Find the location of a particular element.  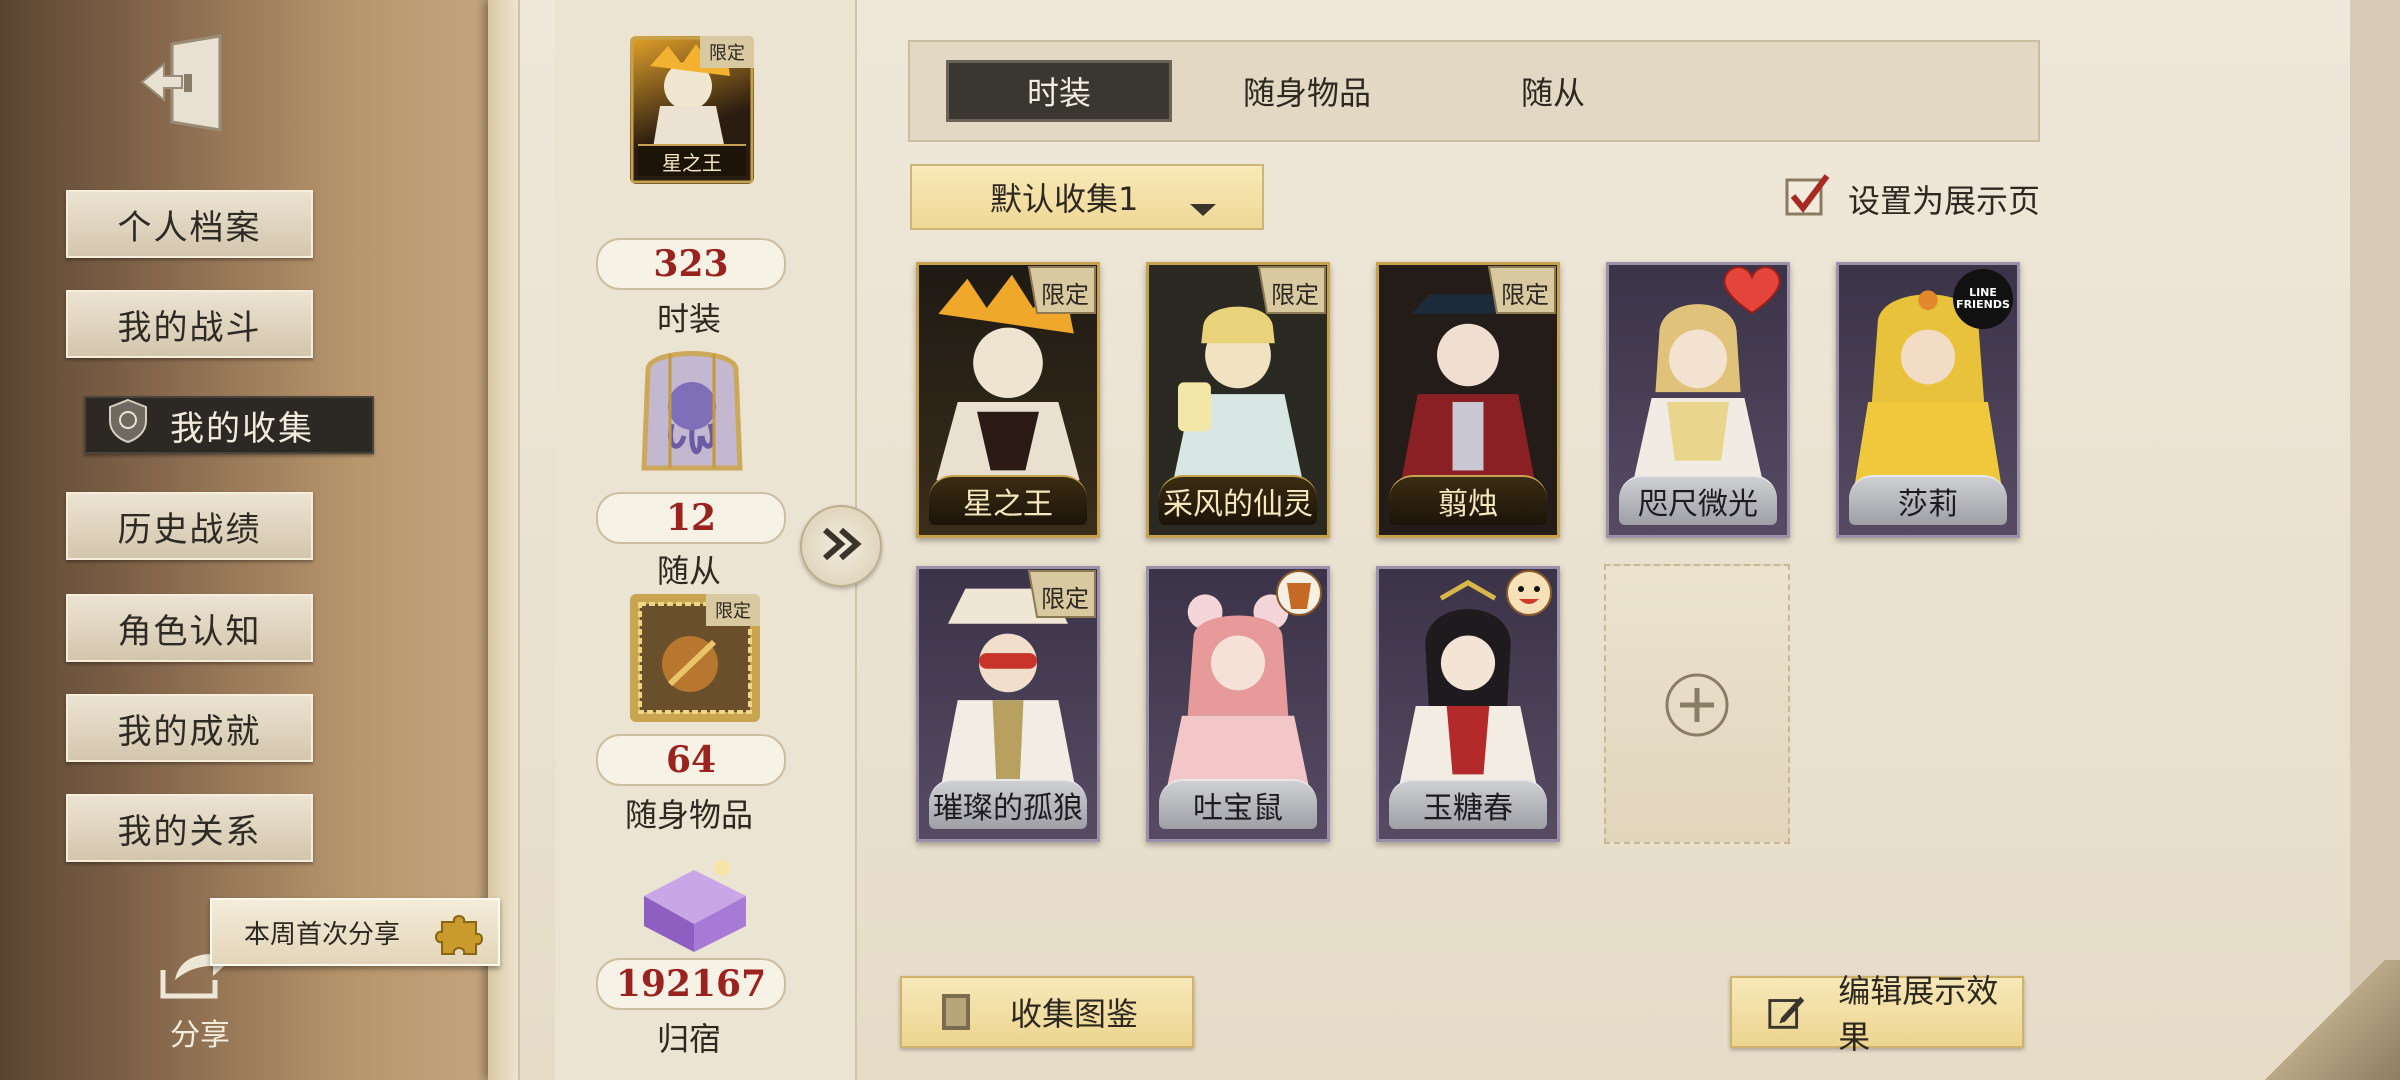

showcase-label: 设置为展示页 is located at coordinates (1944, 201).